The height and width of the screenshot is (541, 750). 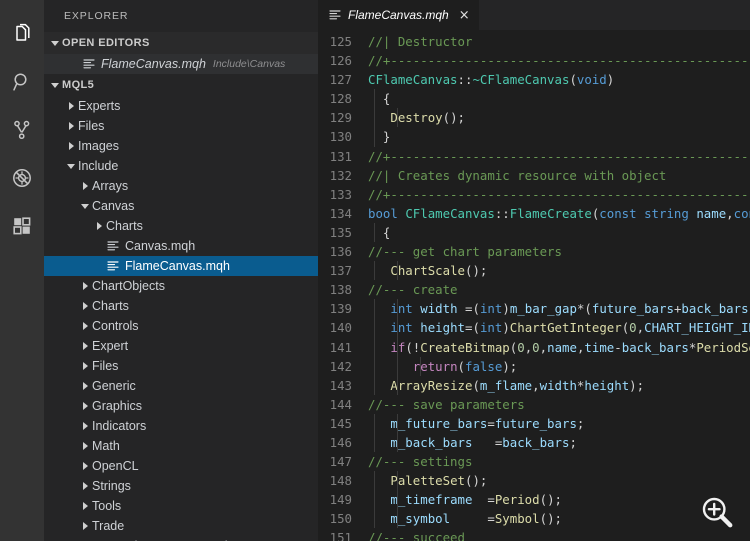 I want to click on section-header-mql5: MQL5, so click(x=181, y=85).